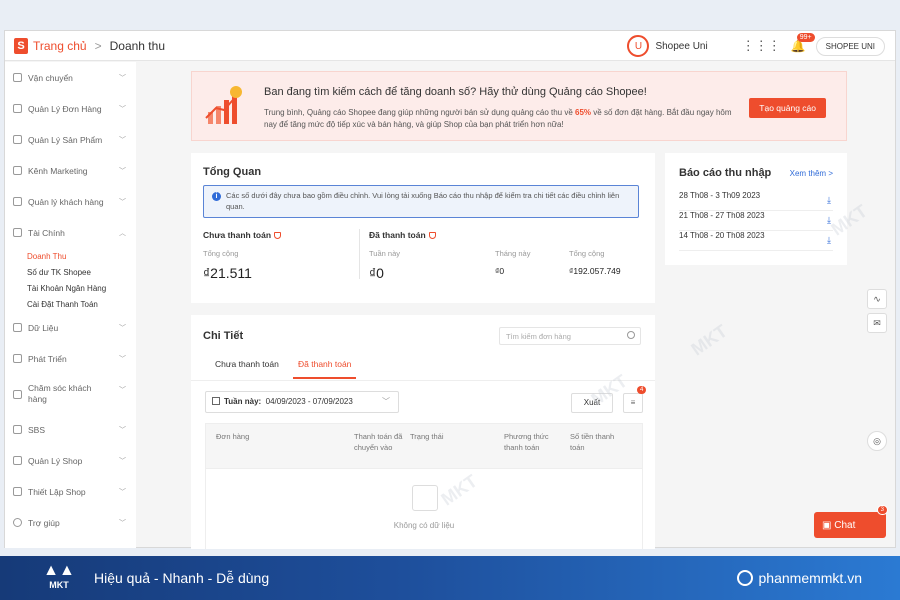  Describe the element at coordinates (592, 442) in the screenshot. I see `column-header: Số tiền thanh toán` at that location.